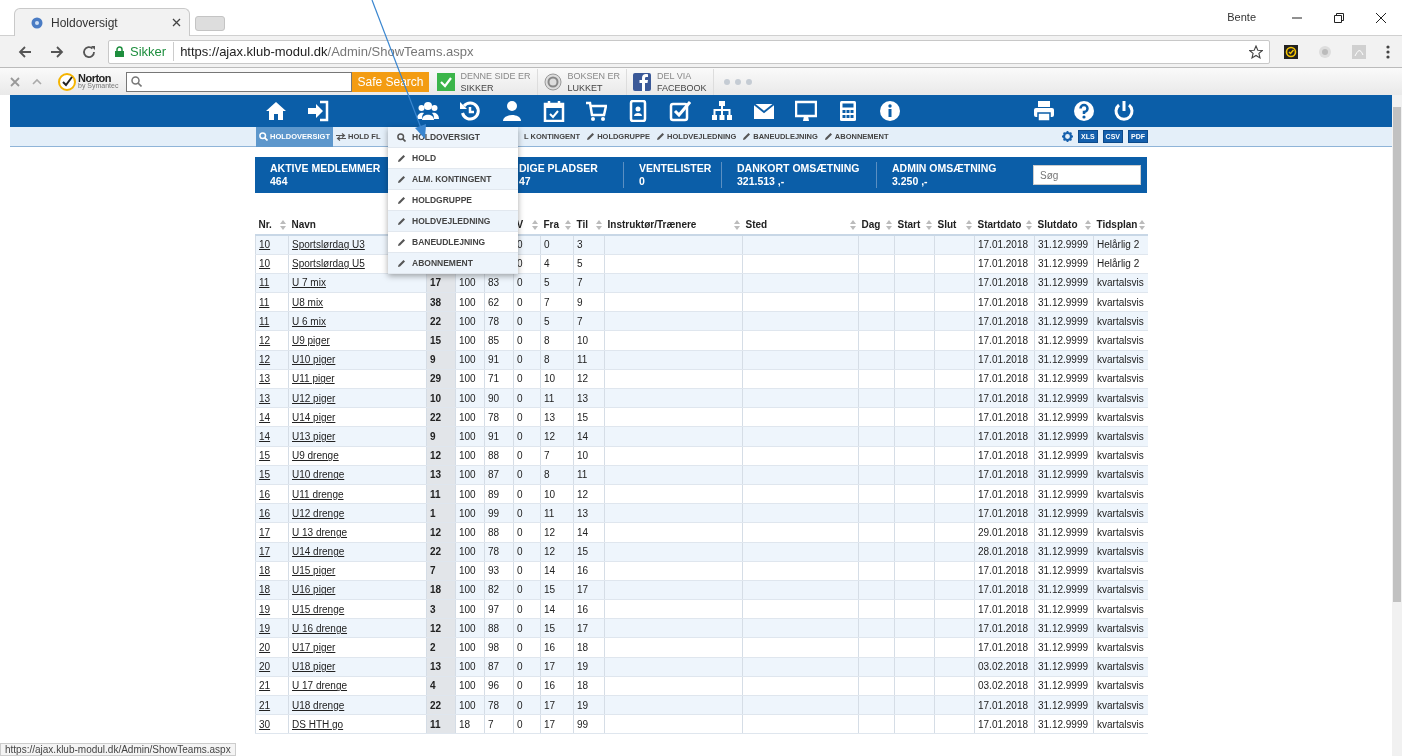 The image size is (1402, 756). What do you see at coordinates (944, 175) in the screenshot?
I see `stat-item: ADMIN OMSÆTNING 3.250 ,-` at bounding box center [944, 175].